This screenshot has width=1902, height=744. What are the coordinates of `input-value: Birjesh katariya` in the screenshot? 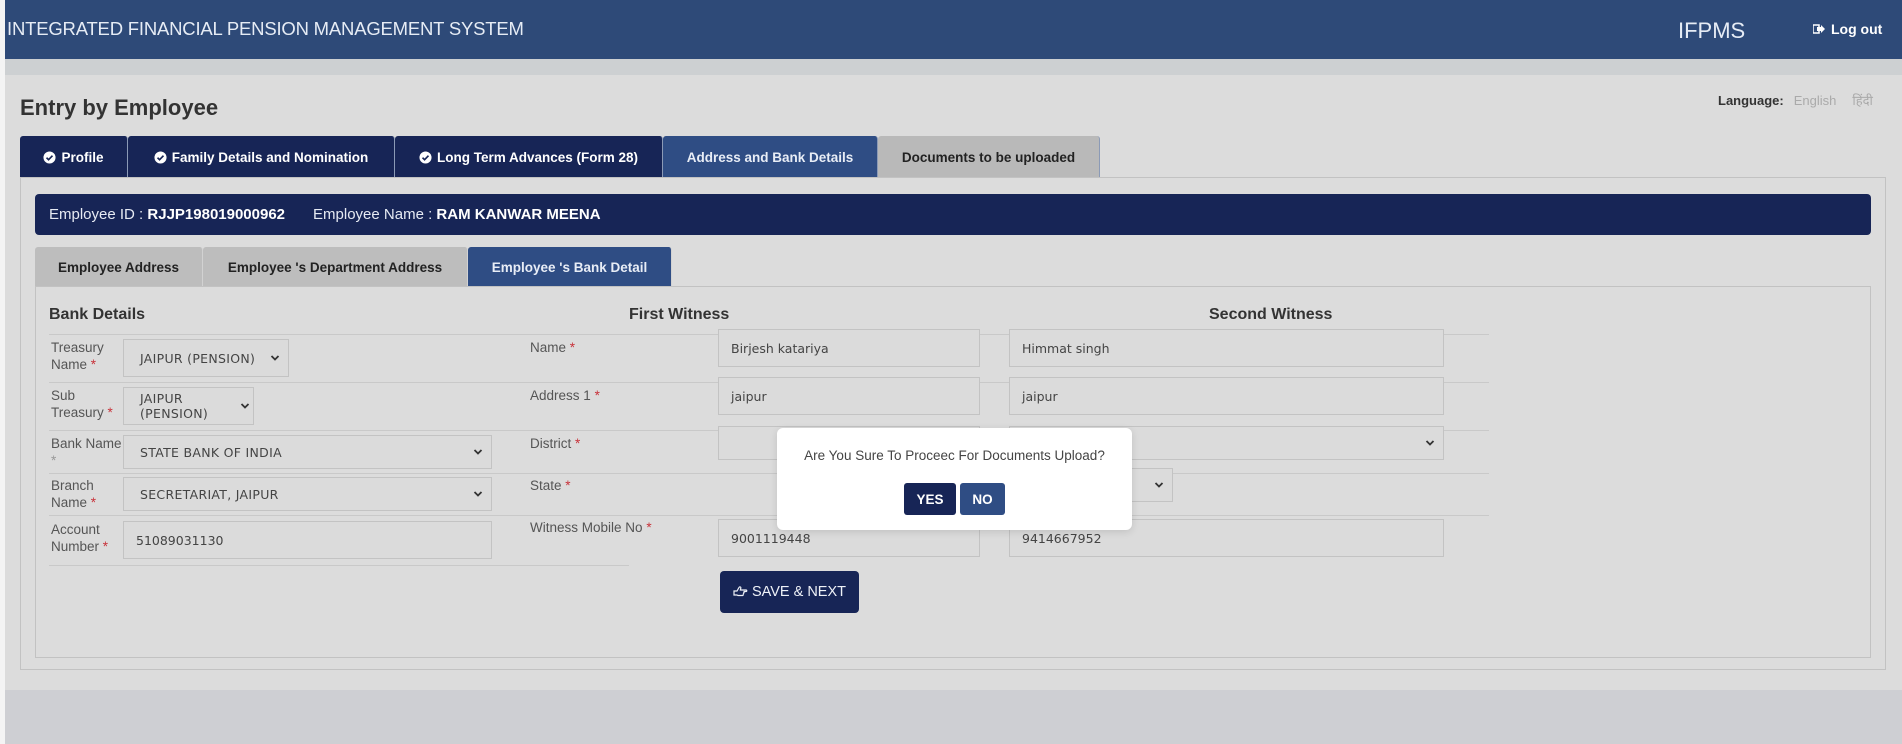 It's located at (780, 348).